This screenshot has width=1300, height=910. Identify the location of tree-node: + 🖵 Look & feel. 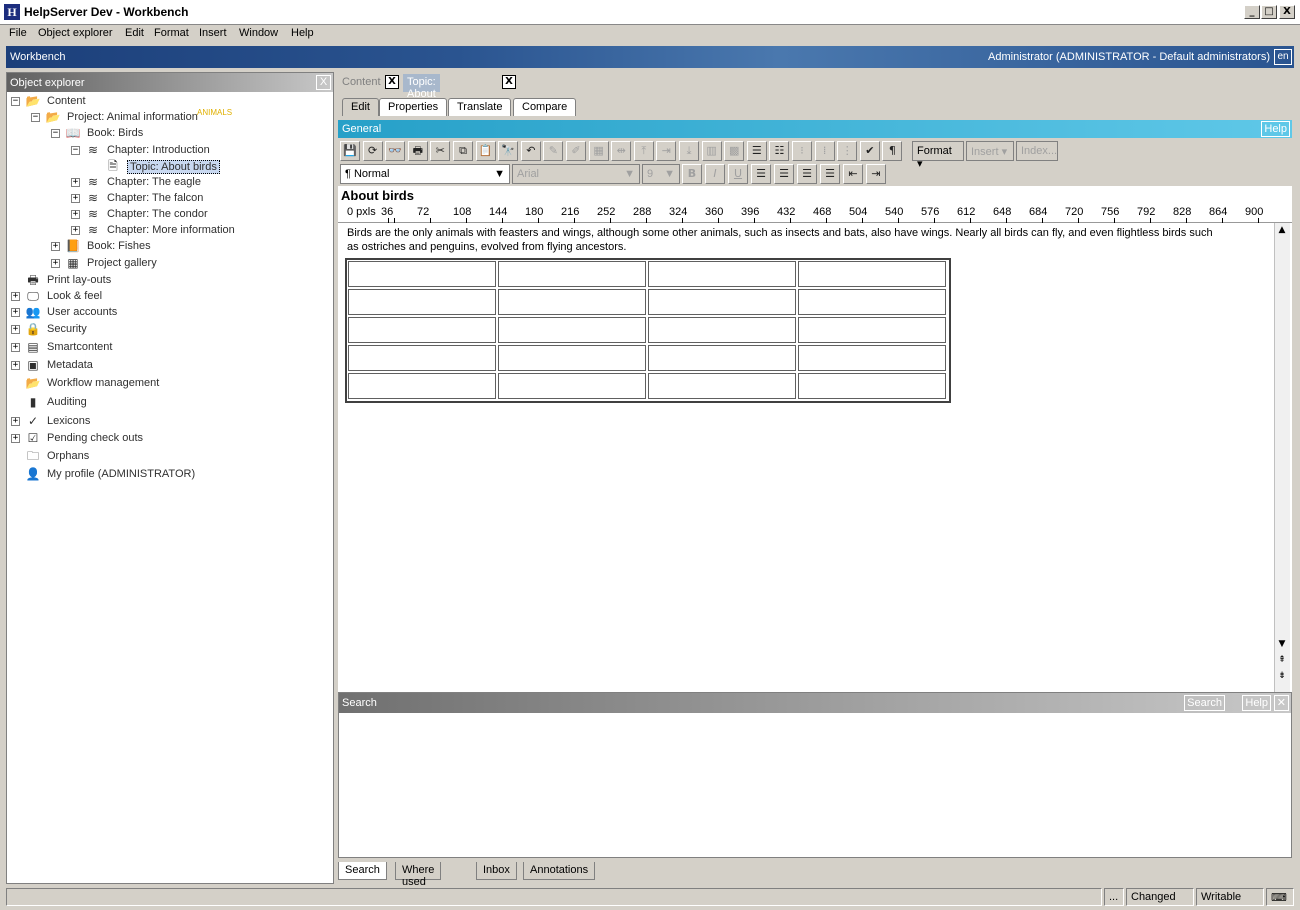
(170, 297).